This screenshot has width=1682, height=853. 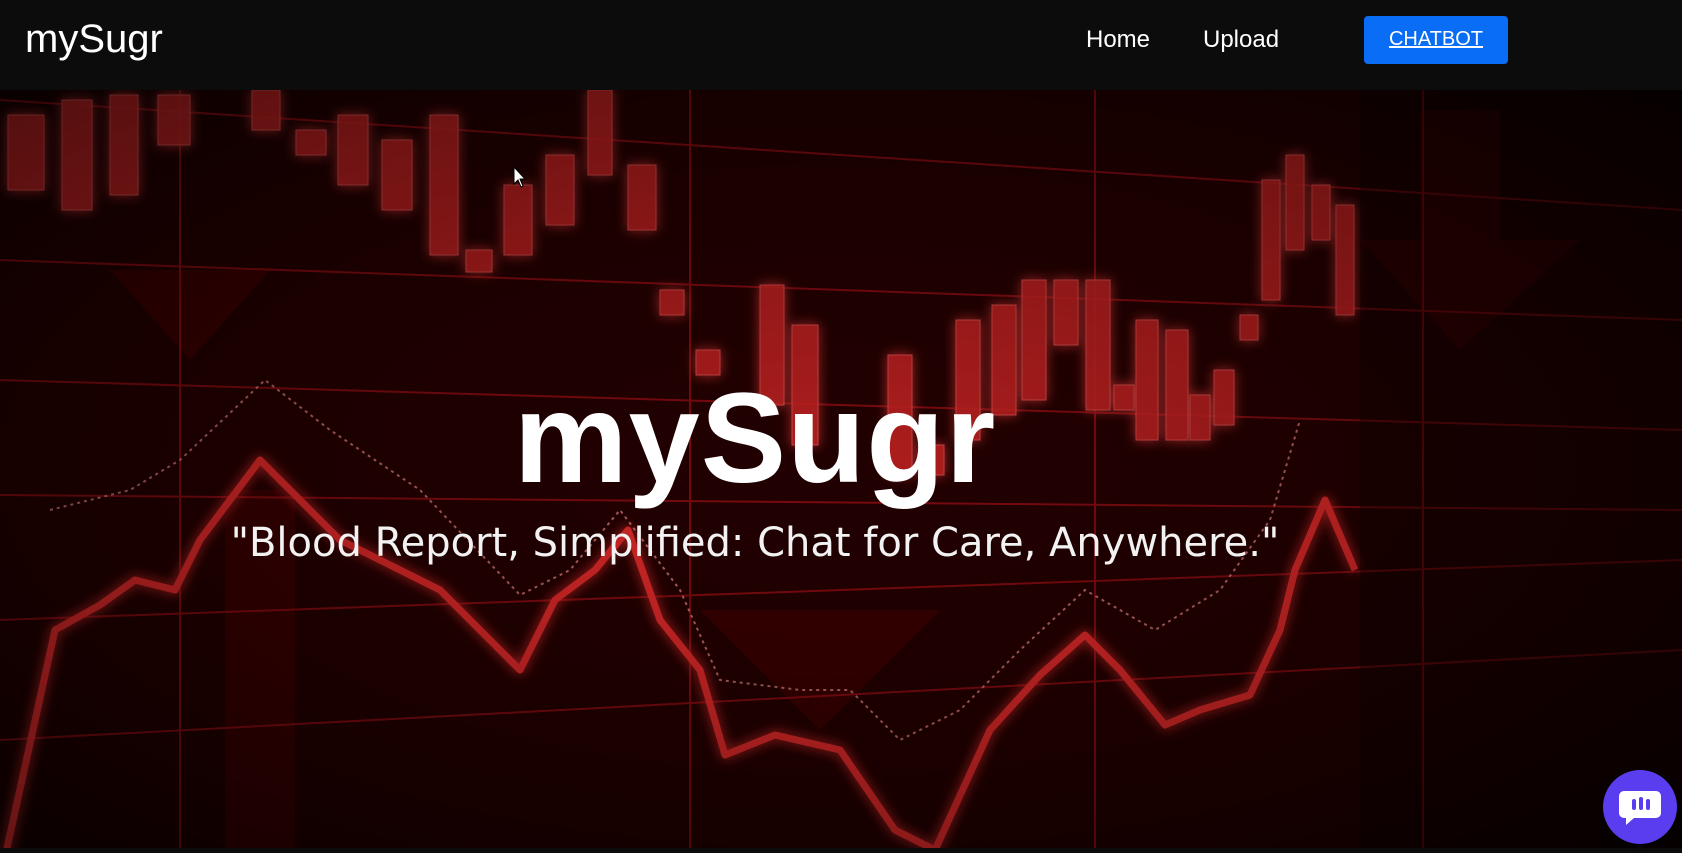 What do you see at coordinates (841, 850) in the screenshot?
I see `bottom-strip` at bounding box center [841, 850].